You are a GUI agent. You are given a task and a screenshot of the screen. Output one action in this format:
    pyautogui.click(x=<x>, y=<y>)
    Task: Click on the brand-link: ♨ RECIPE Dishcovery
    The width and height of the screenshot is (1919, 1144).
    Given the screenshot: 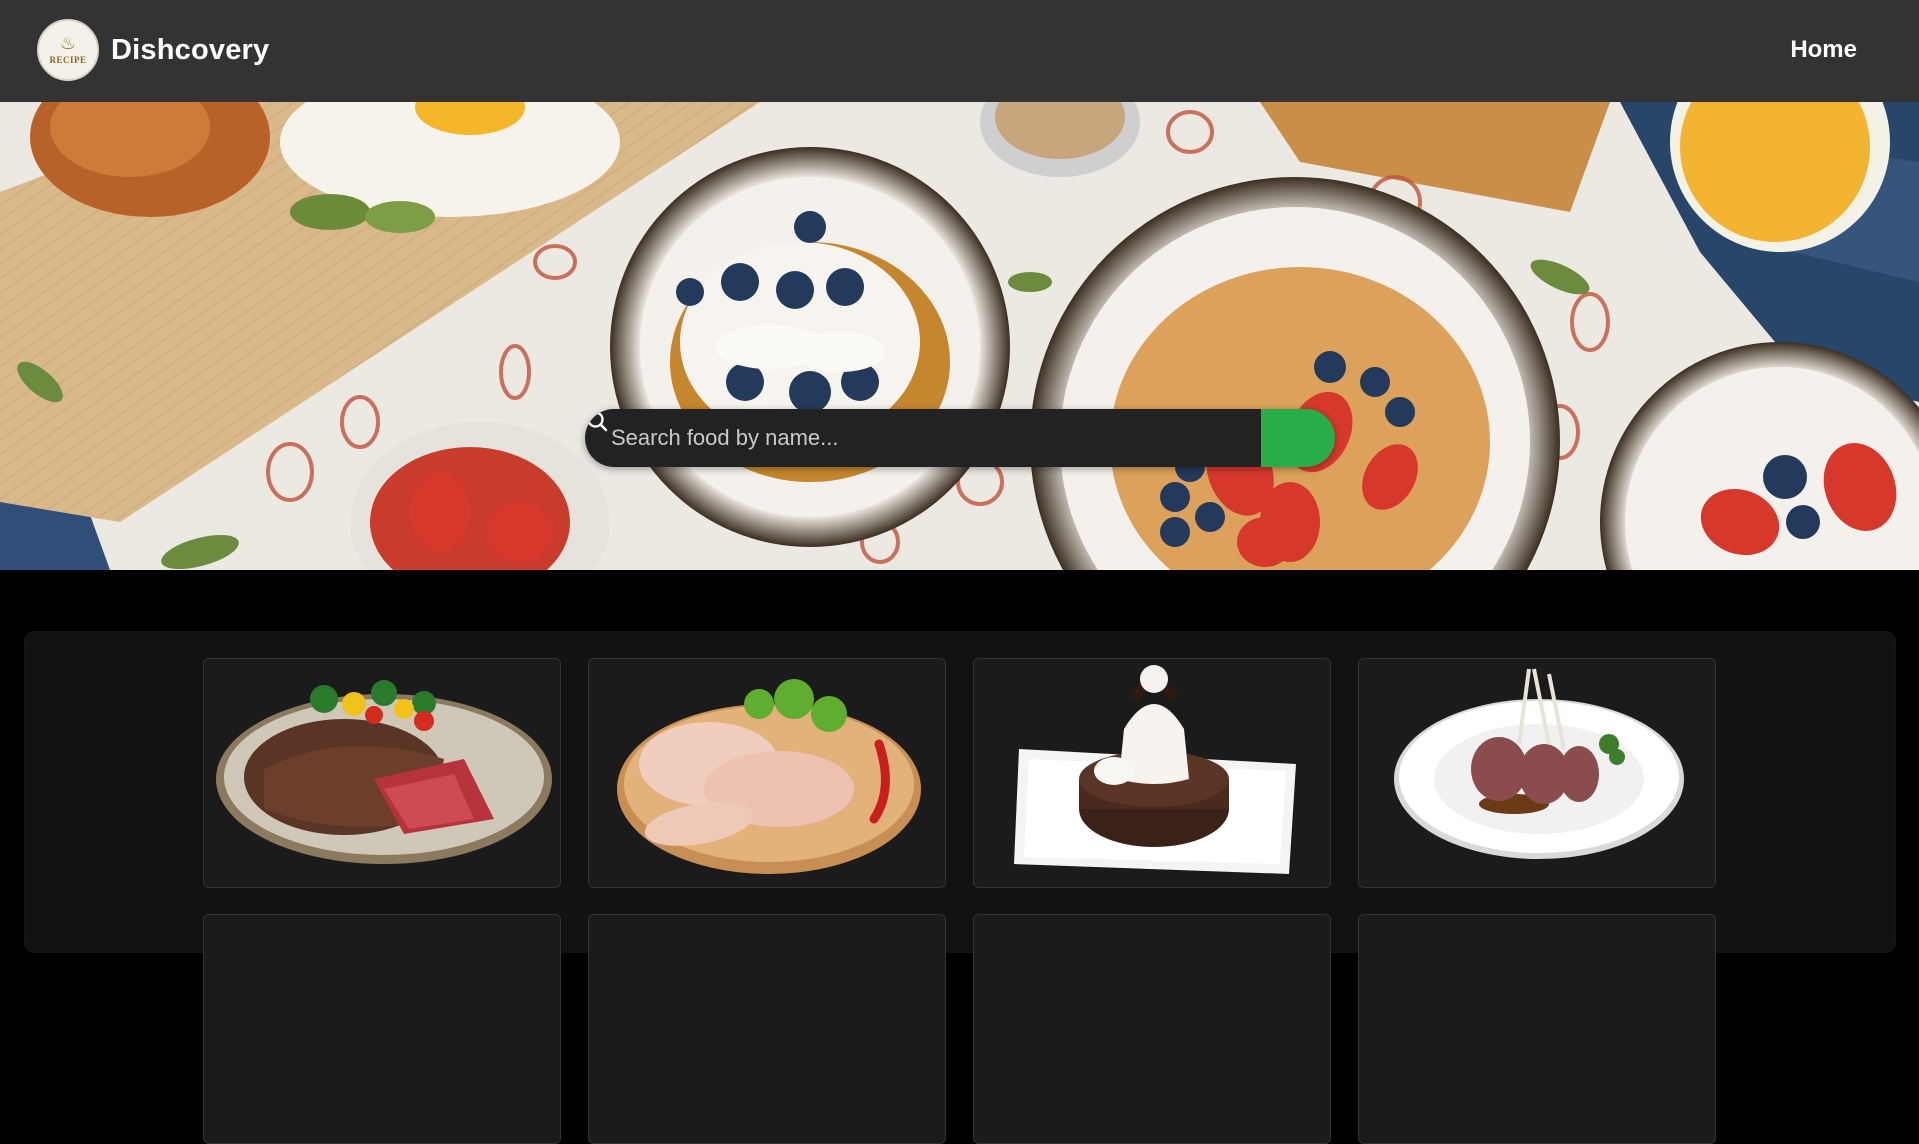 What is the action you would take?
    pyautogui.click(x=153, y=50)
    